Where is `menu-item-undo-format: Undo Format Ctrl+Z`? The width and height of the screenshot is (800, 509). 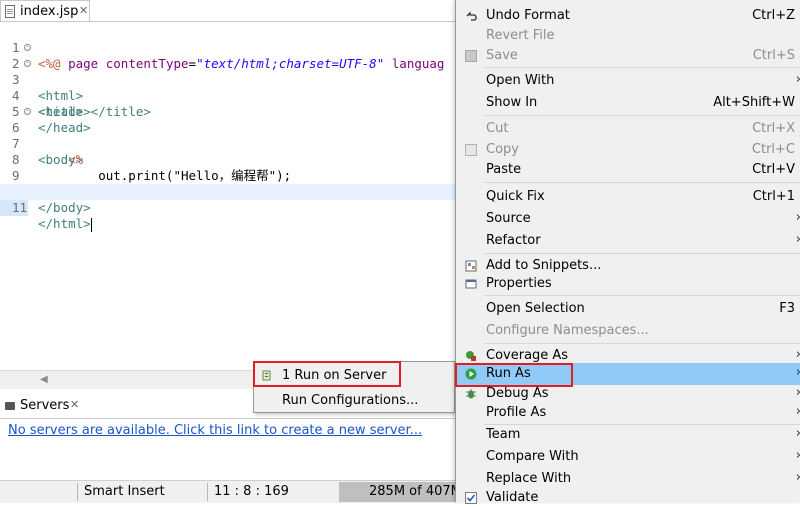 menu-item-undo-format: Undo Format Ctrl+Z is located at coordinates (628, 16).